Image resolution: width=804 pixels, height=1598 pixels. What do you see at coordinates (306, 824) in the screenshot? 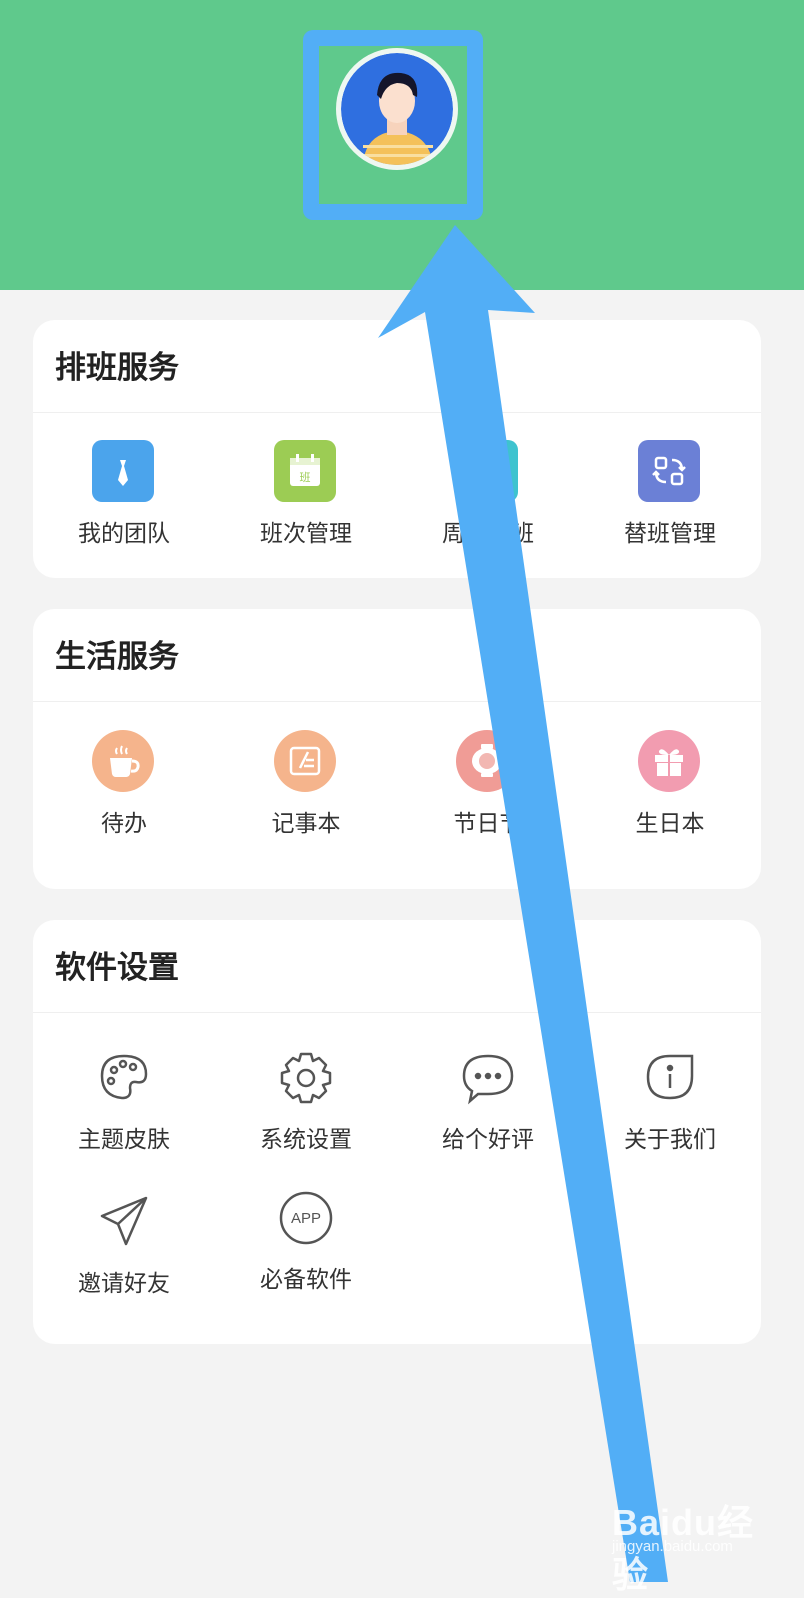
I see `item-label: 记事本` at bounding box center [306, 824].